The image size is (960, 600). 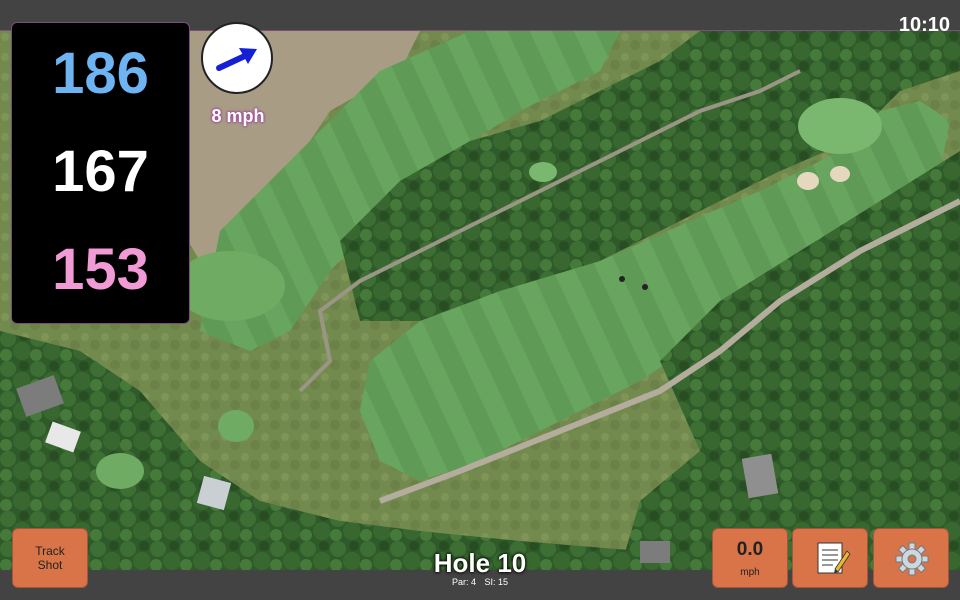 I want to click on wind-indicator, so click(x=237, y=58).